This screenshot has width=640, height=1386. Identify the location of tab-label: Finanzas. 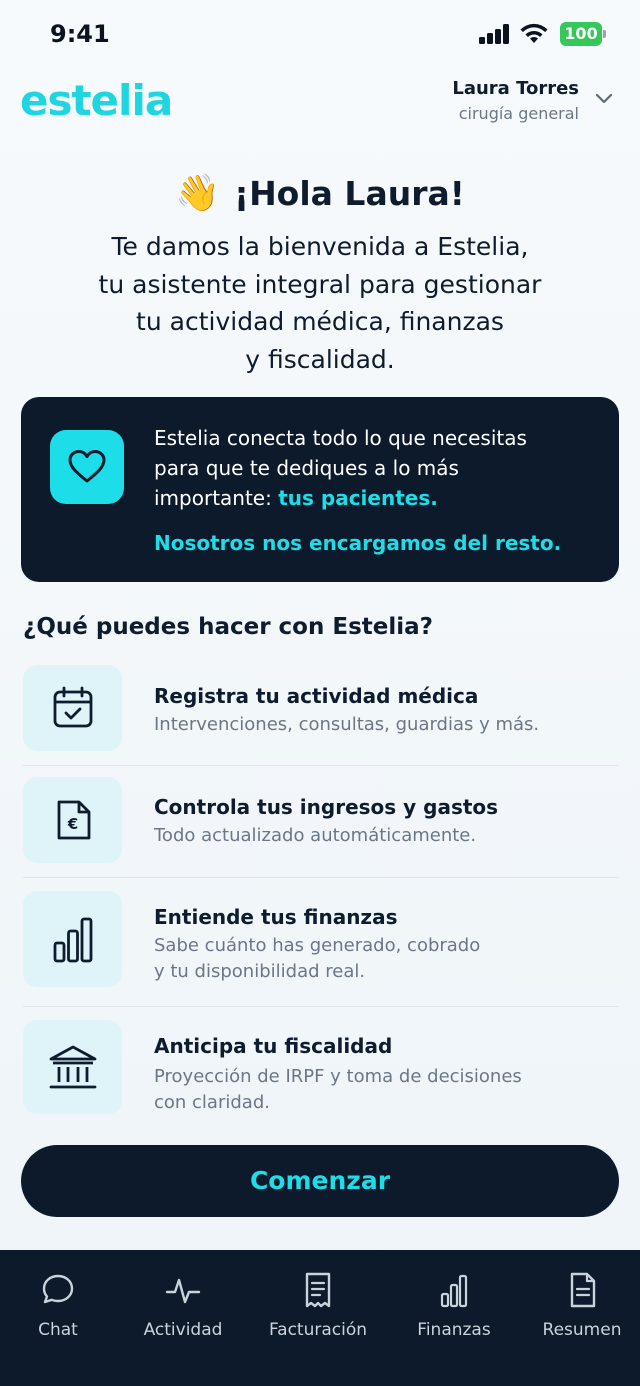
(454, 1330).